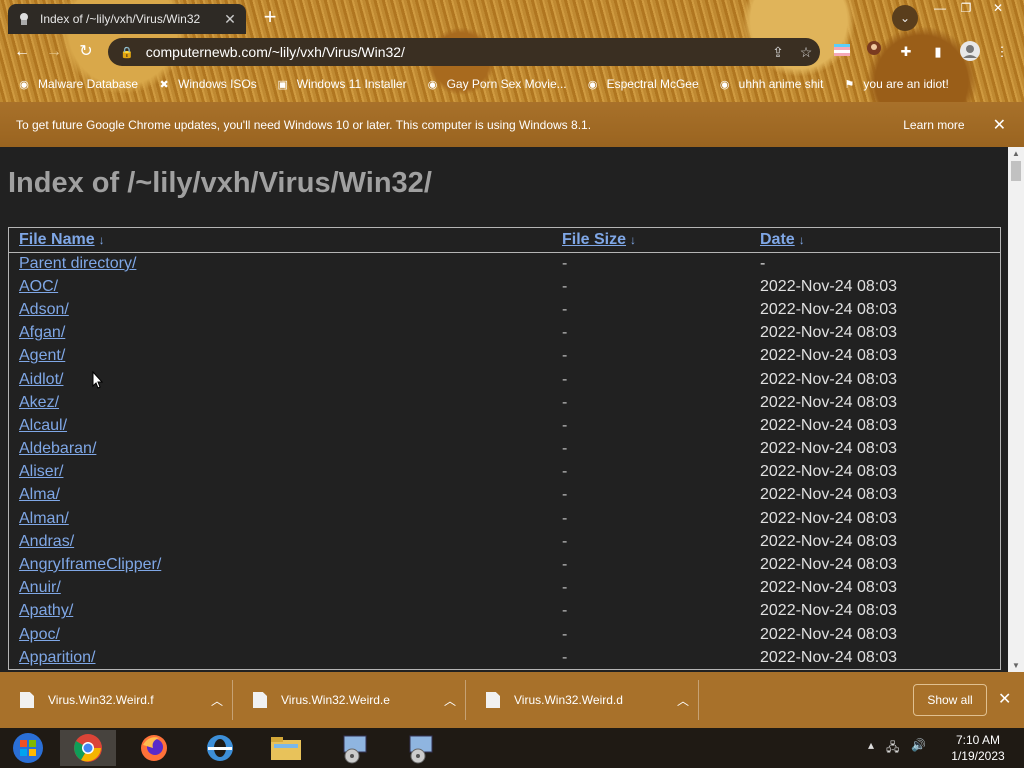  Describe the element at coordinates (651, 240) in the screenshot. I see `column-header-size: File Size ↓` at that location.